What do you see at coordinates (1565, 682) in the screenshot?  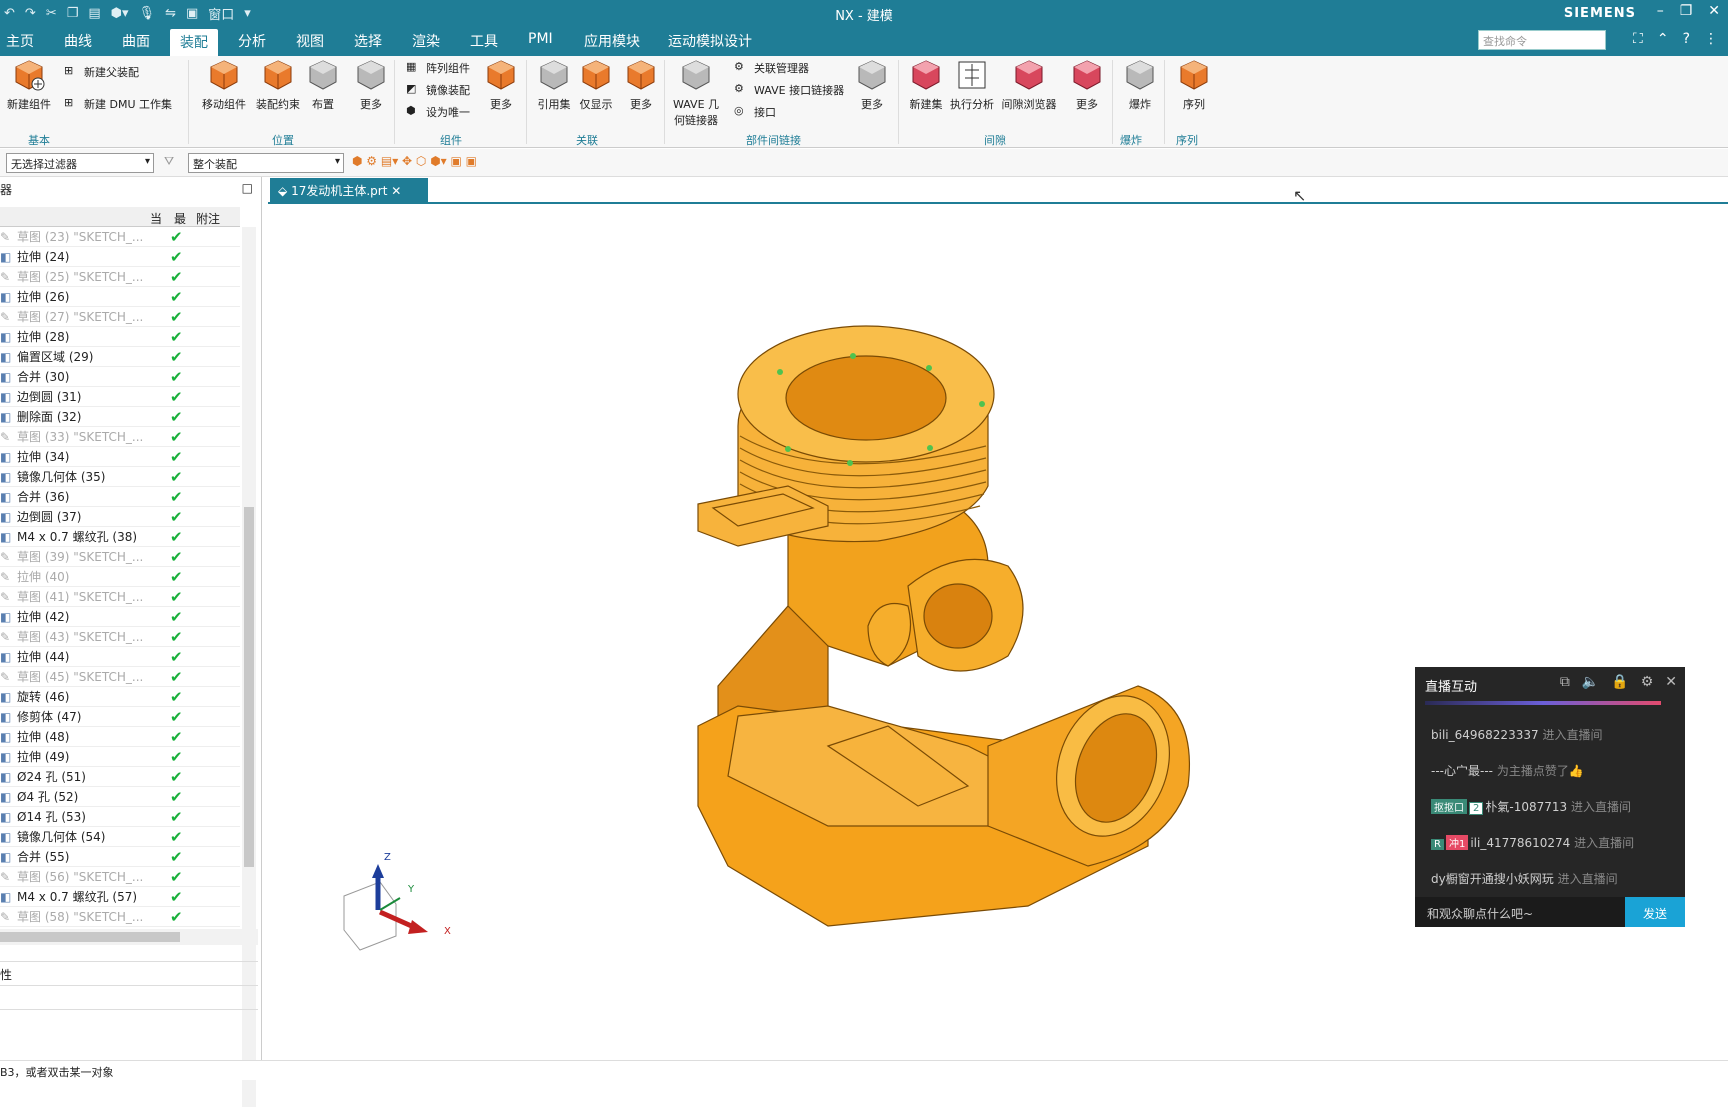 I see `popout-icon: ⧉` at bounding box center [1565, 682].